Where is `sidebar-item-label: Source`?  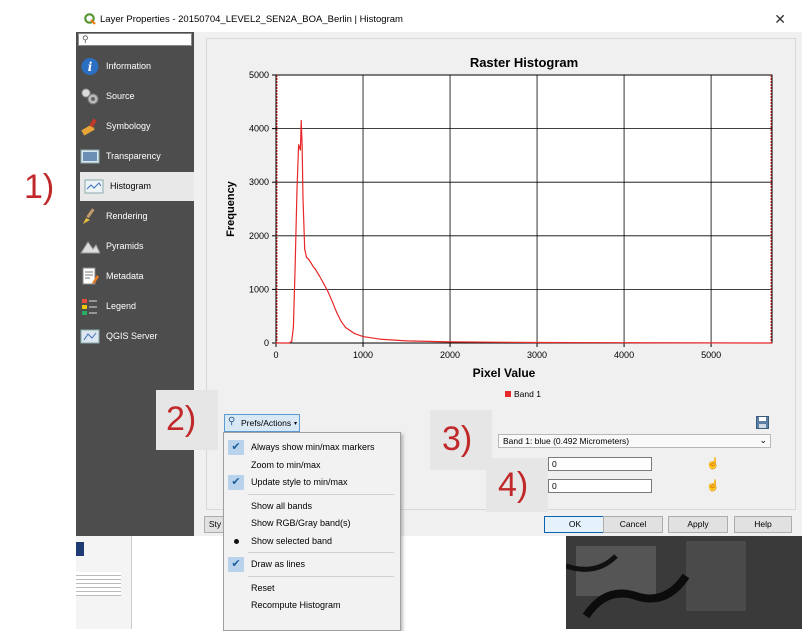
sidebar-item-label: Source is located at coordinates (120, 96).